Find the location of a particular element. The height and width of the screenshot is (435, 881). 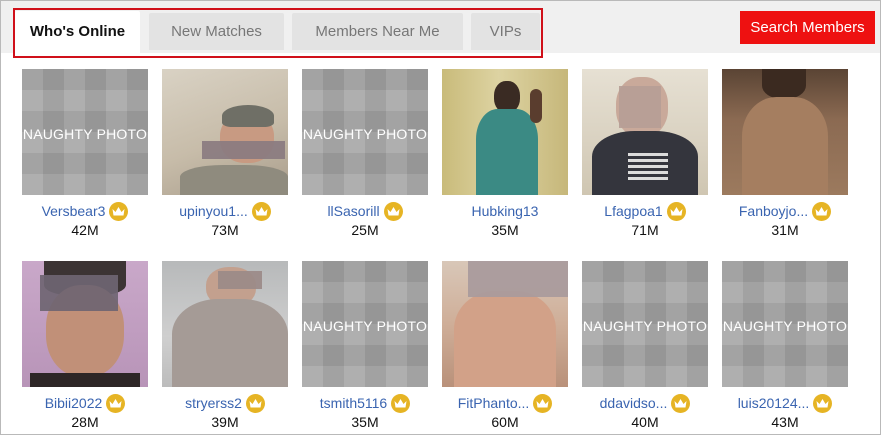

member-card: upinyou1... 73M is located at coordinates (225, 154).